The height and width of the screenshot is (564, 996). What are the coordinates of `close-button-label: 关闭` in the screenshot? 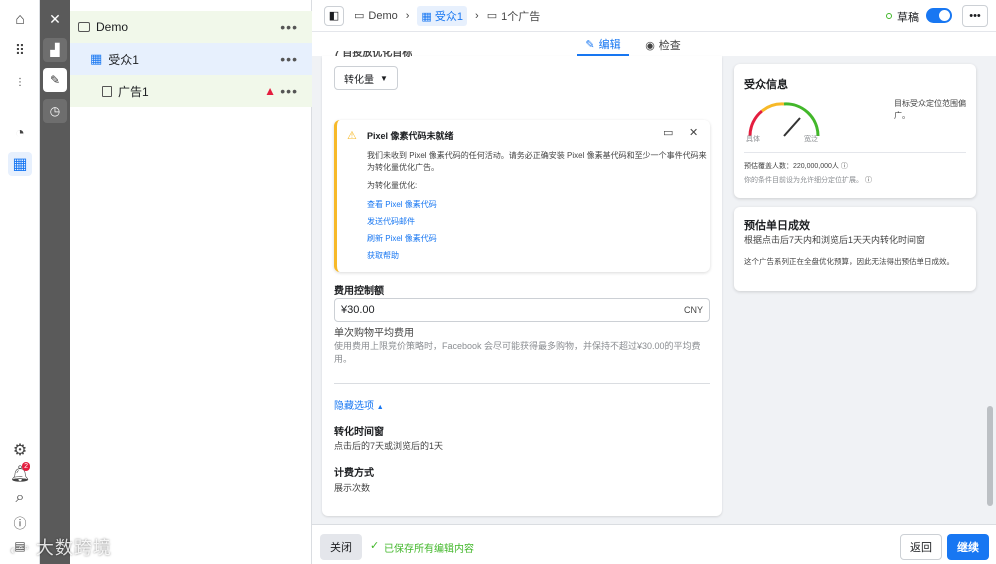 It's located at (341, 548).